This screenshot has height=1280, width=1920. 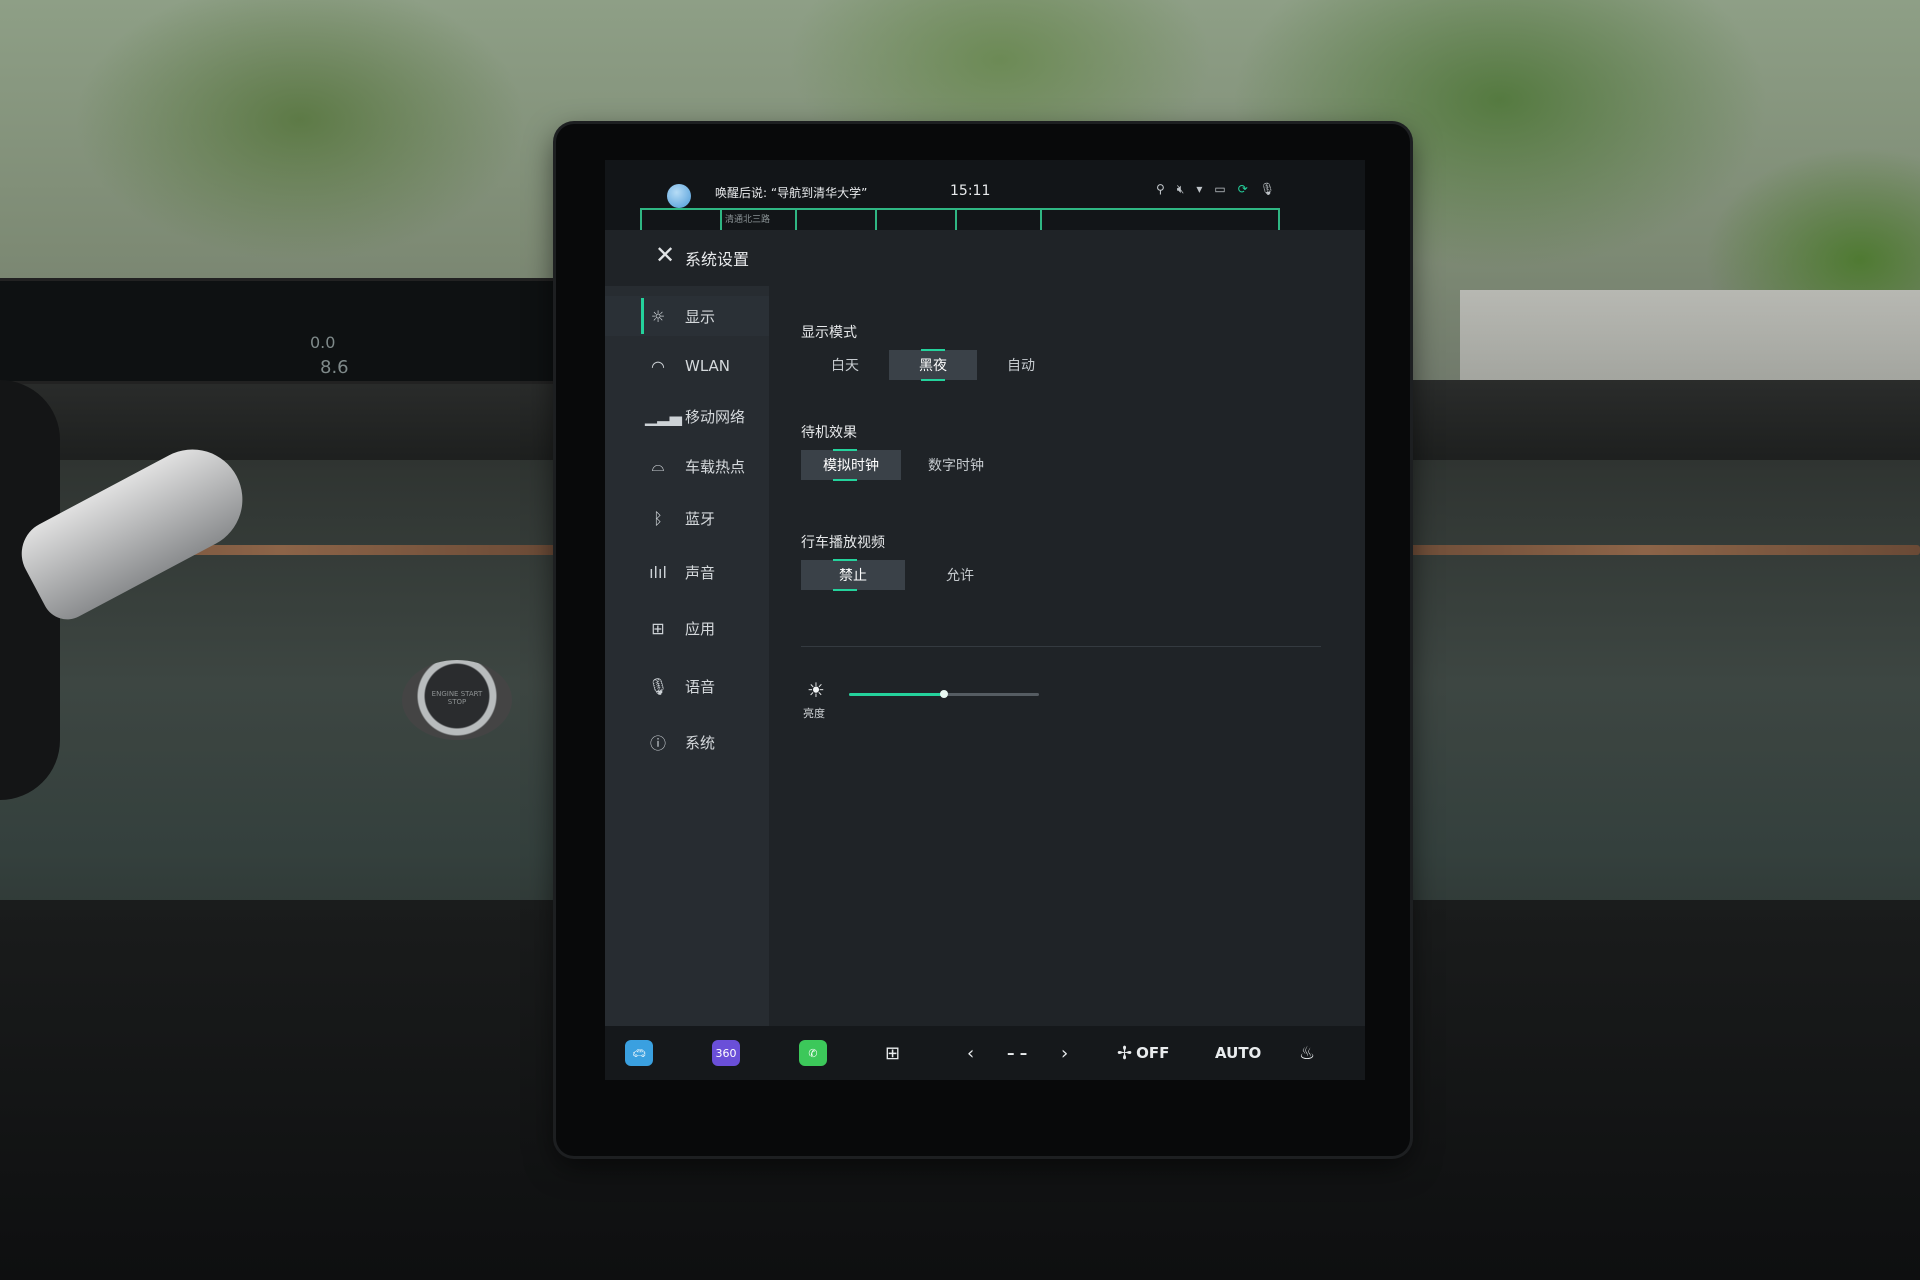 I want to click on sidebar-item-apps: ⊞ 应用, so click(x=687, y=628).